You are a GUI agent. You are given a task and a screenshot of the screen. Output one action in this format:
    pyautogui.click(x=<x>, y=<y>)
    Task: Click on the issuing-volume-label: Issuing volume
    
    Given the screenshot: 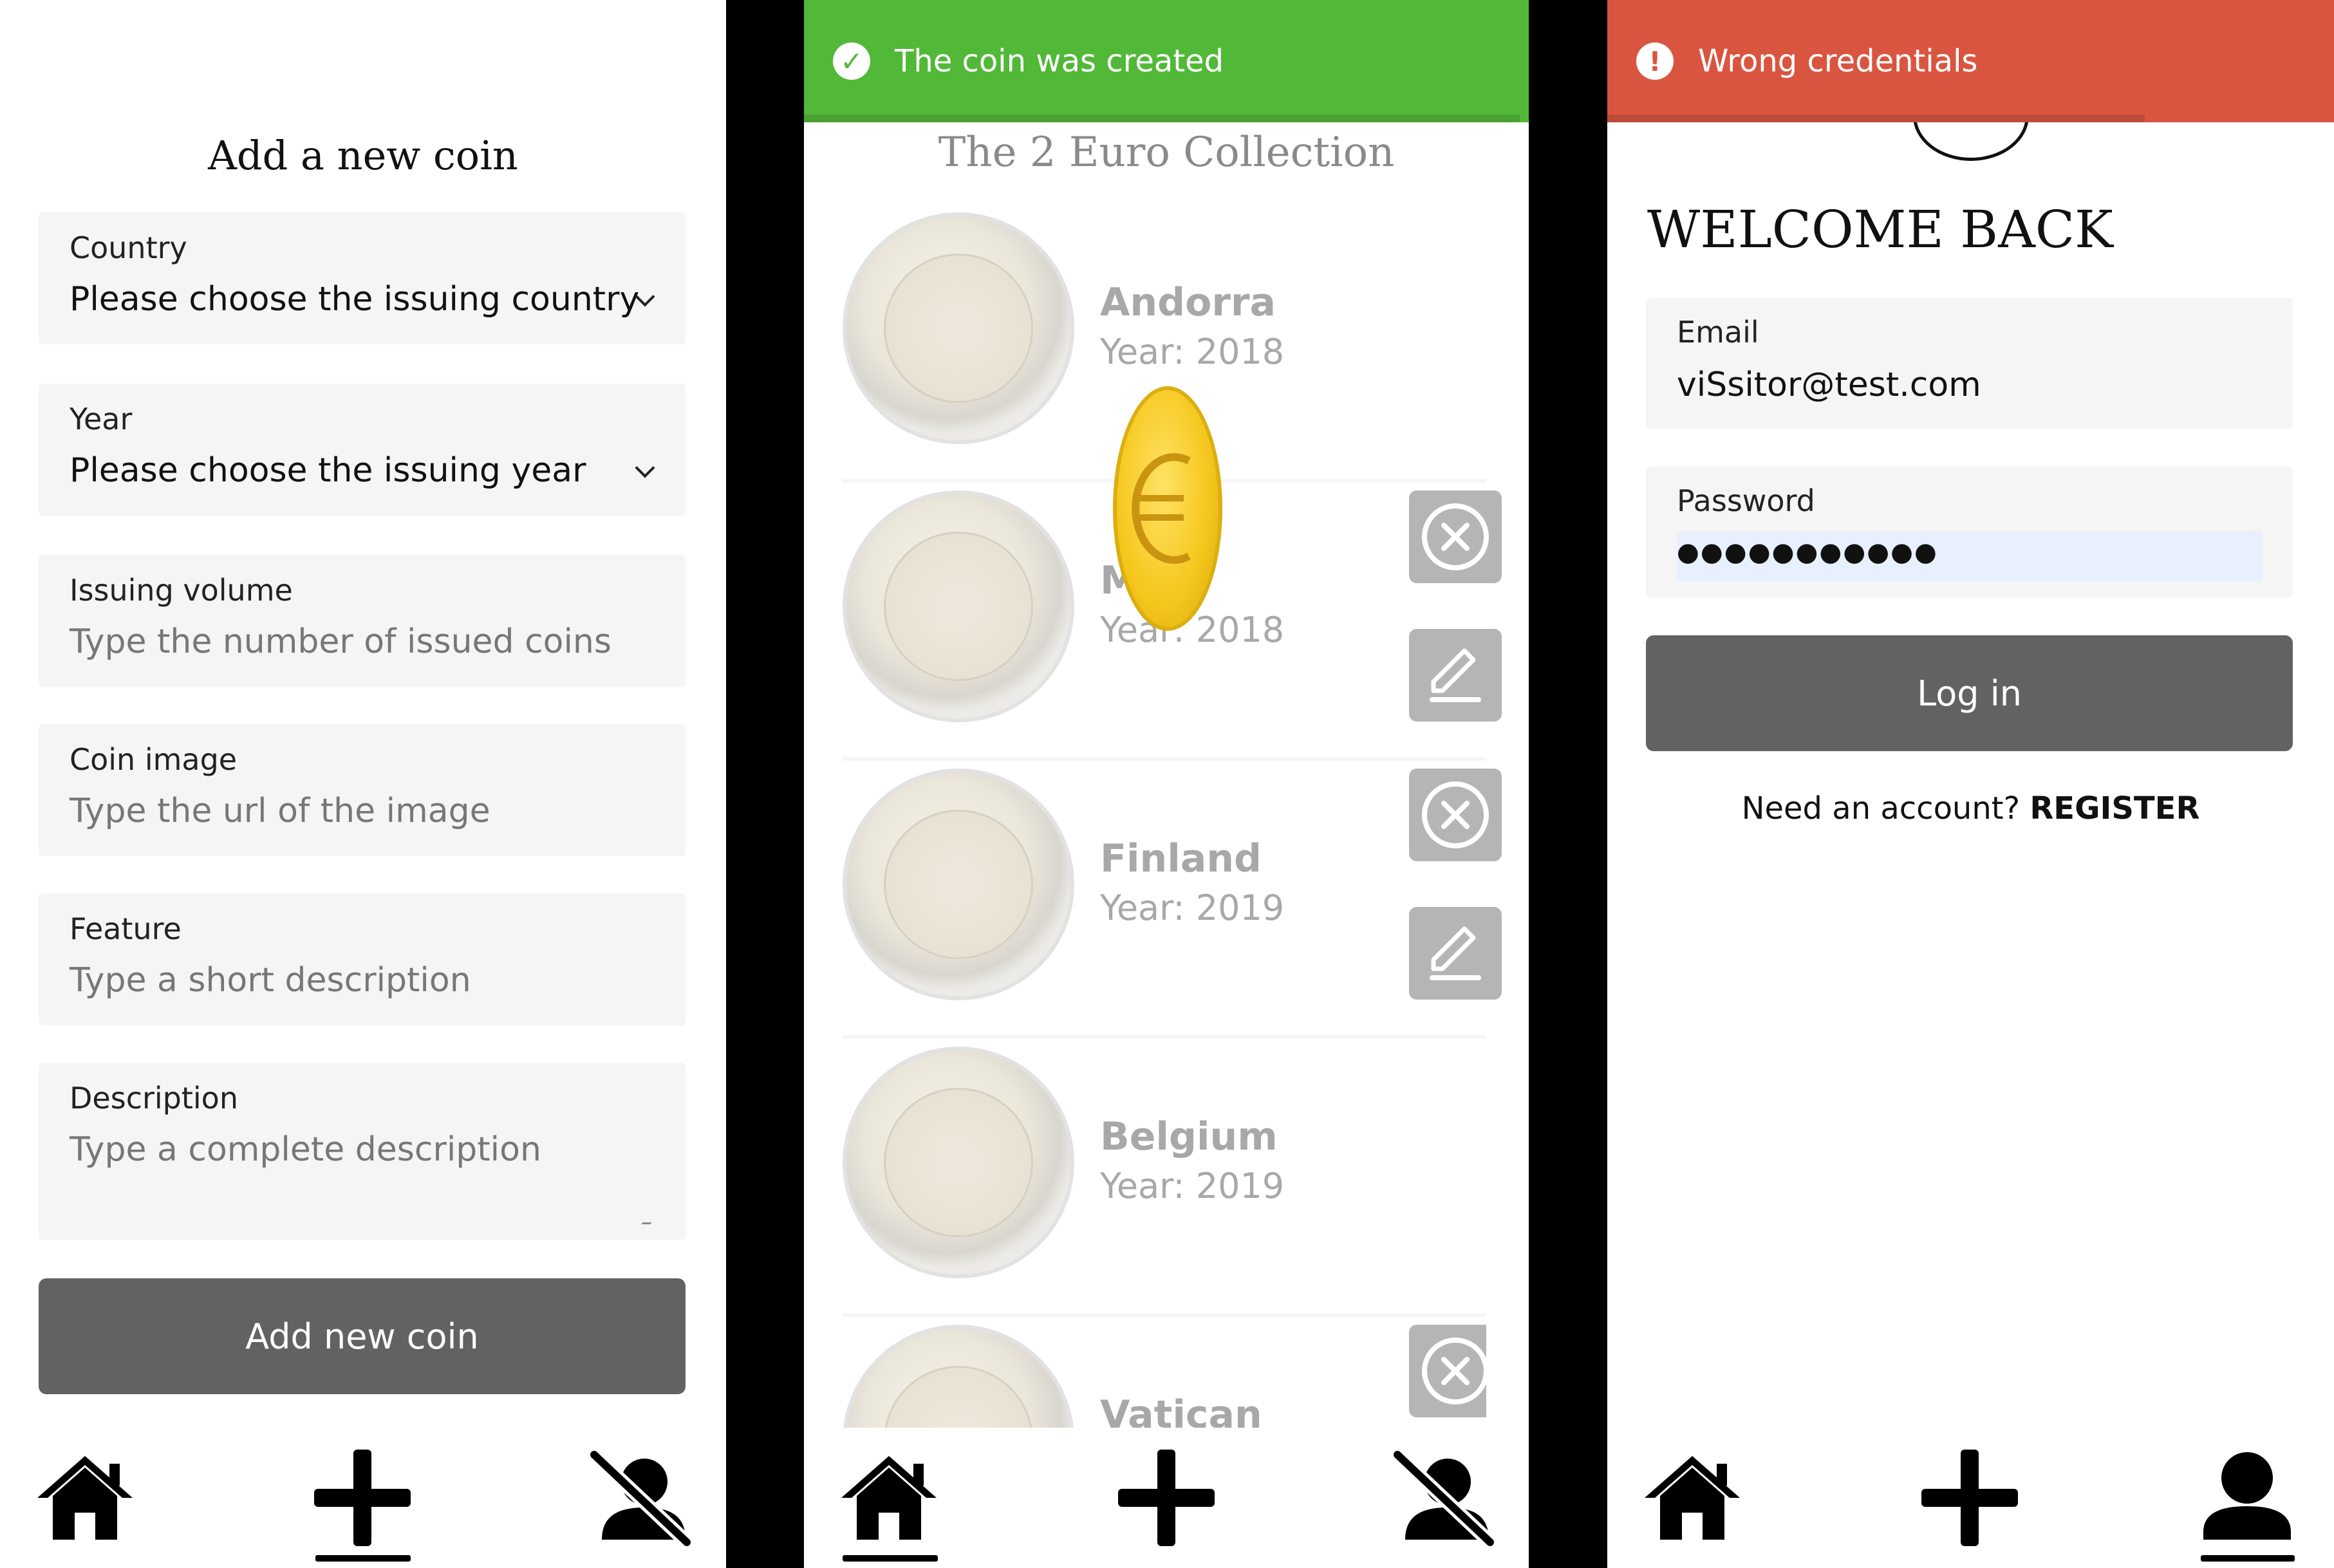 What is the action you would take?
    pyautogui.click(x=181, y=590)
    